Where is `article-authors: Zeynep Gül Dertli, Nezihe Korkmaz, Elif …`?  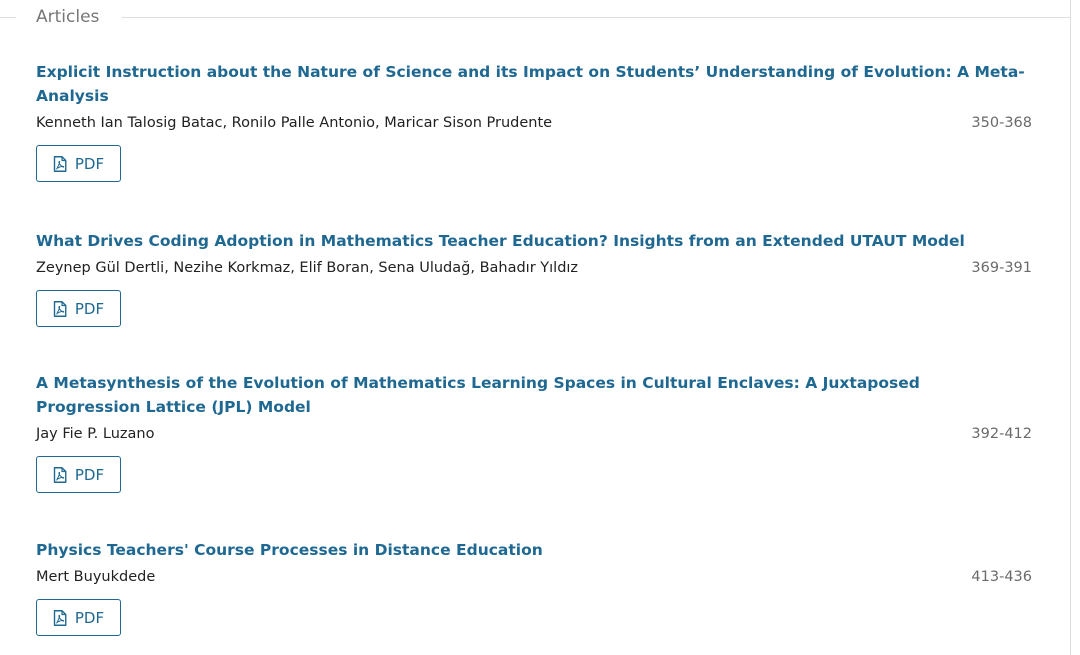
article-authors: Zeynep Gül Dertli, Nezihe Korkmaz, Elif … is located at coordinates (307, 268).